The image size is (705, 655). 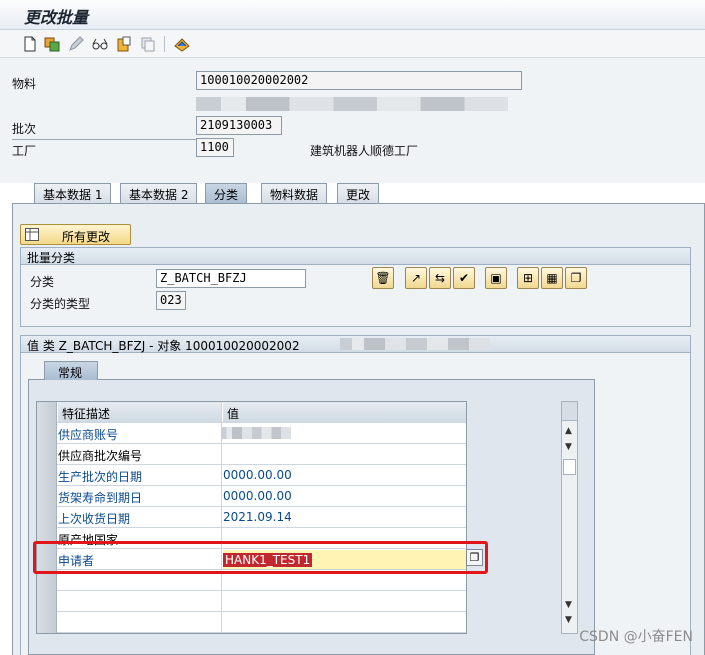 I want to click on plant-label: 工厂, so click(x=24, y=151).